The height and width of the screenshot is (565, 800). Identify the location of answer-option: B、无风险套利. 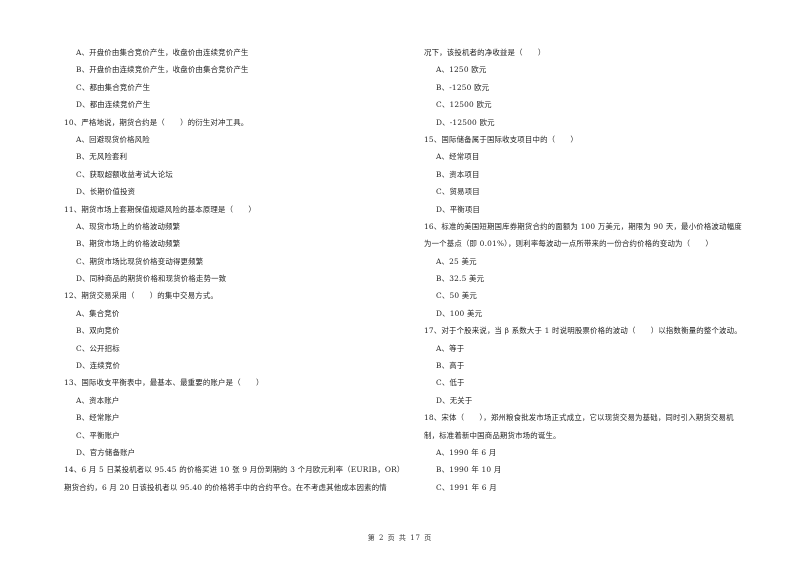
(102, 157).